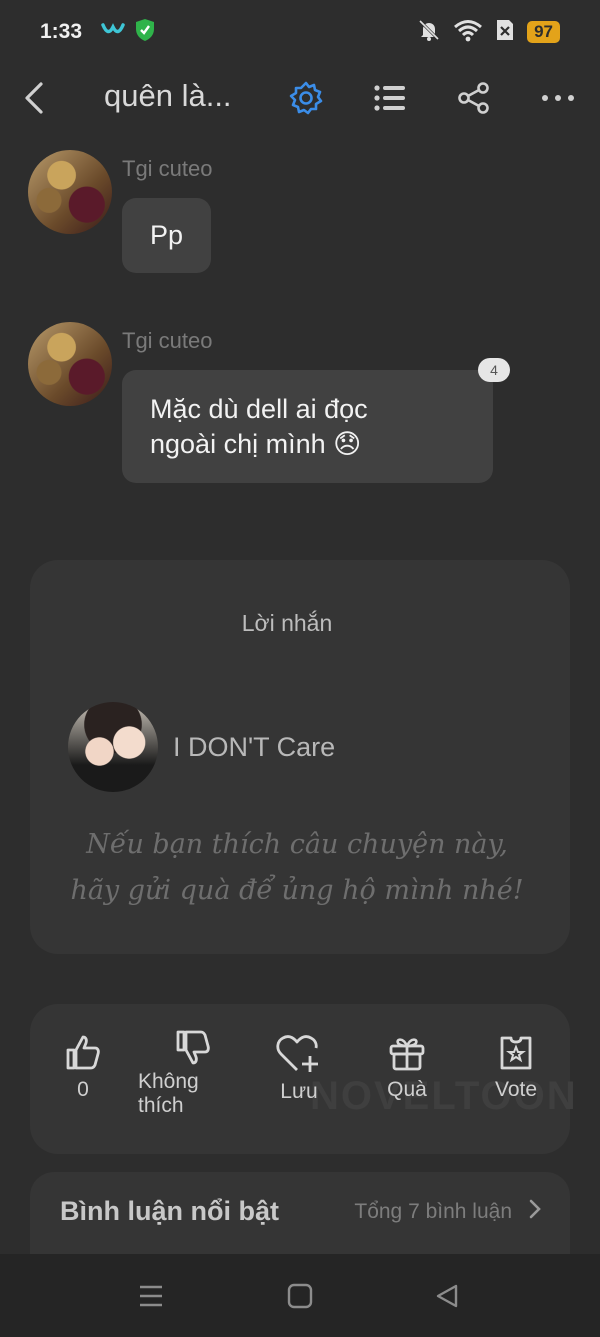  I want to click on system-navigation-bar, so click(300, 1295).